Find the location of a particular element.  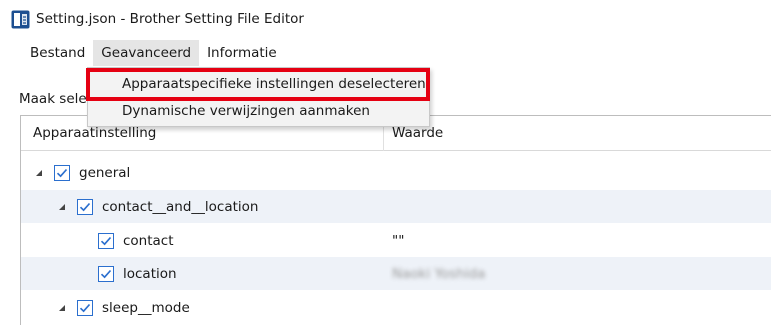

tree-row-contact: contact "" is located at coordinates (396, 240).